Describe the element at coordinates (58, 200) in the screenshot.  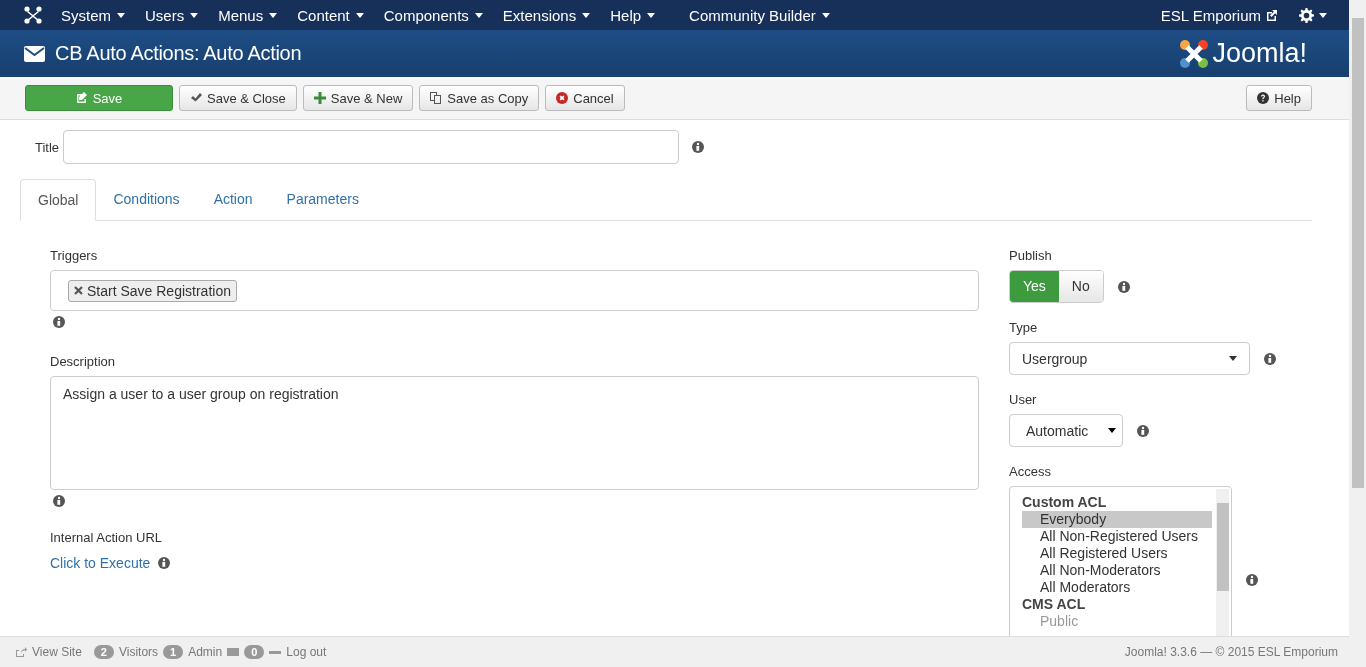
I see `tab: Global` at that location.